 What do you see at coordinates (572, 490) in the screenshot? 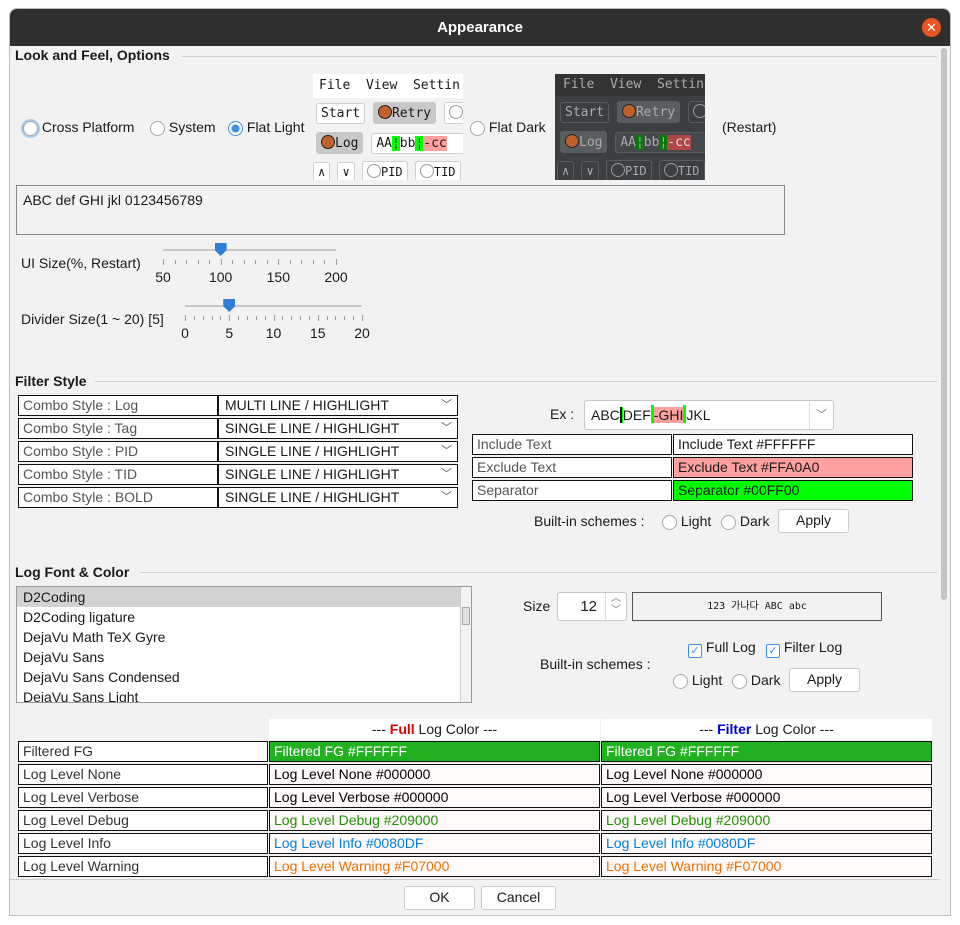
I see `filter-color-label: Separator` at bounding box center [572, 490].